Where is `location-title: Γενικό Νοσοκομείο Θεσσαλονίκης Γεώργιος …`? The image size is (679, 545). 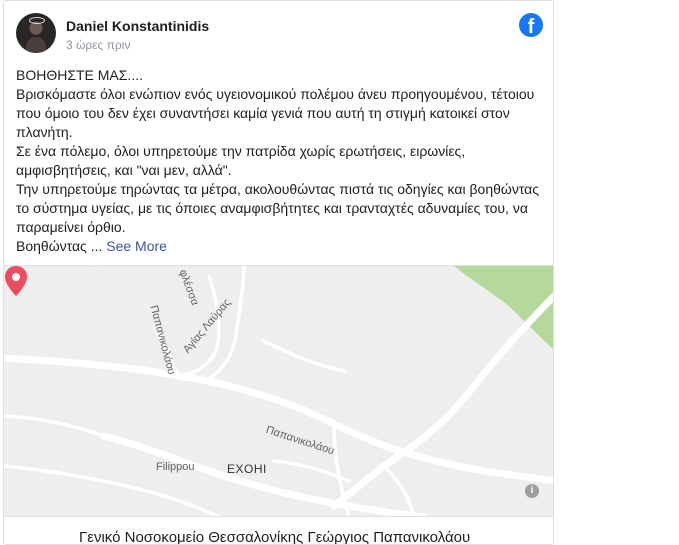 location-title: Γενικό Νοσοκομείο Θεσσαλονίκης Γεώργιος … is located at coordinates (274, 536).